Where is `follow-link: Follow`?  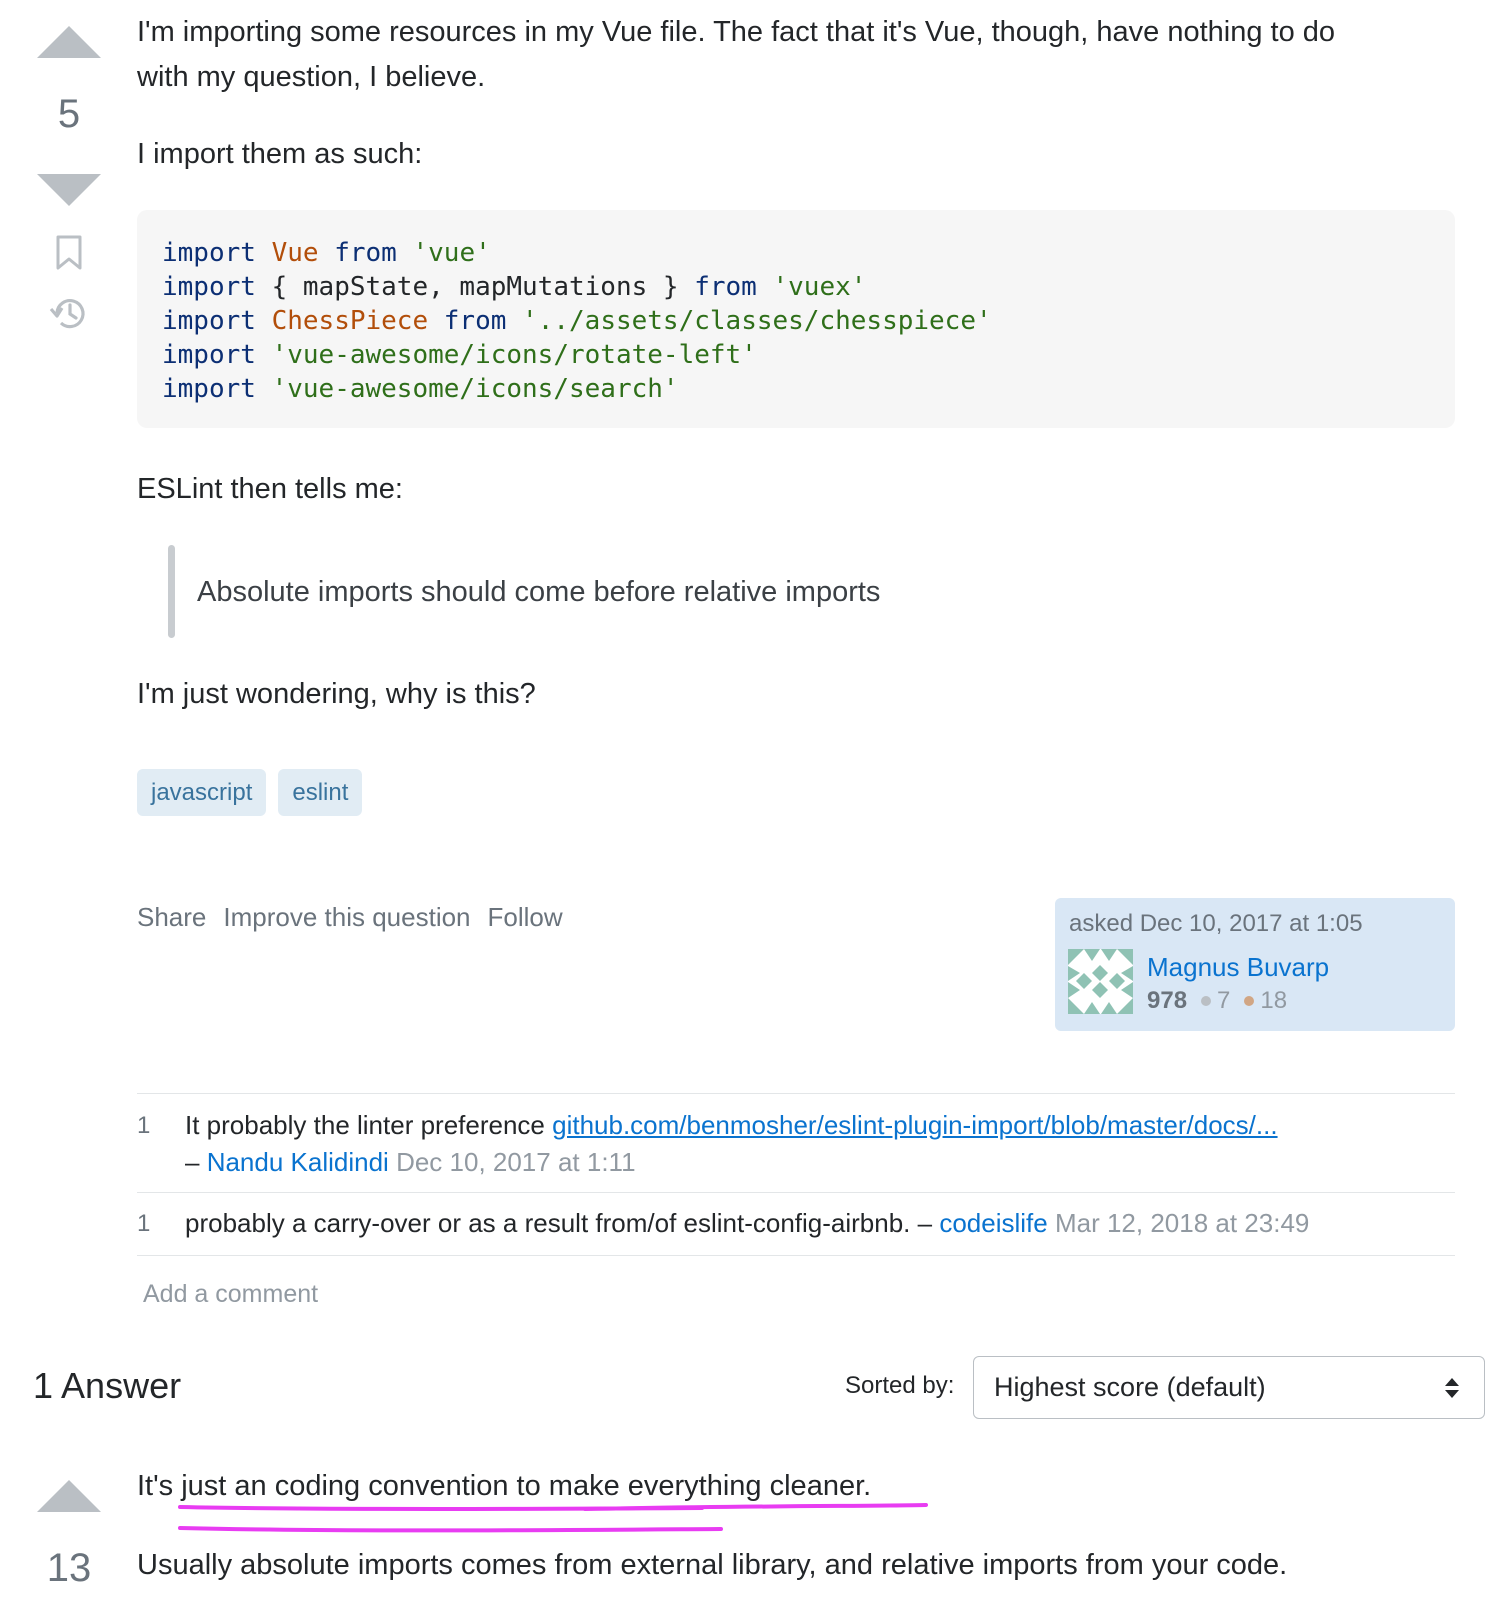
follow-link: Follow is located at coordinates (525, 917).